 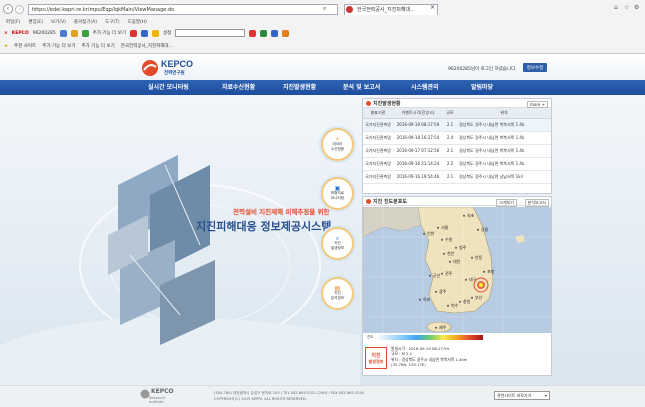 I want to click on browser-toolbar: × KEPCO 96200285 추가 기능 더 보기 설정, so click(x=322, y=33).